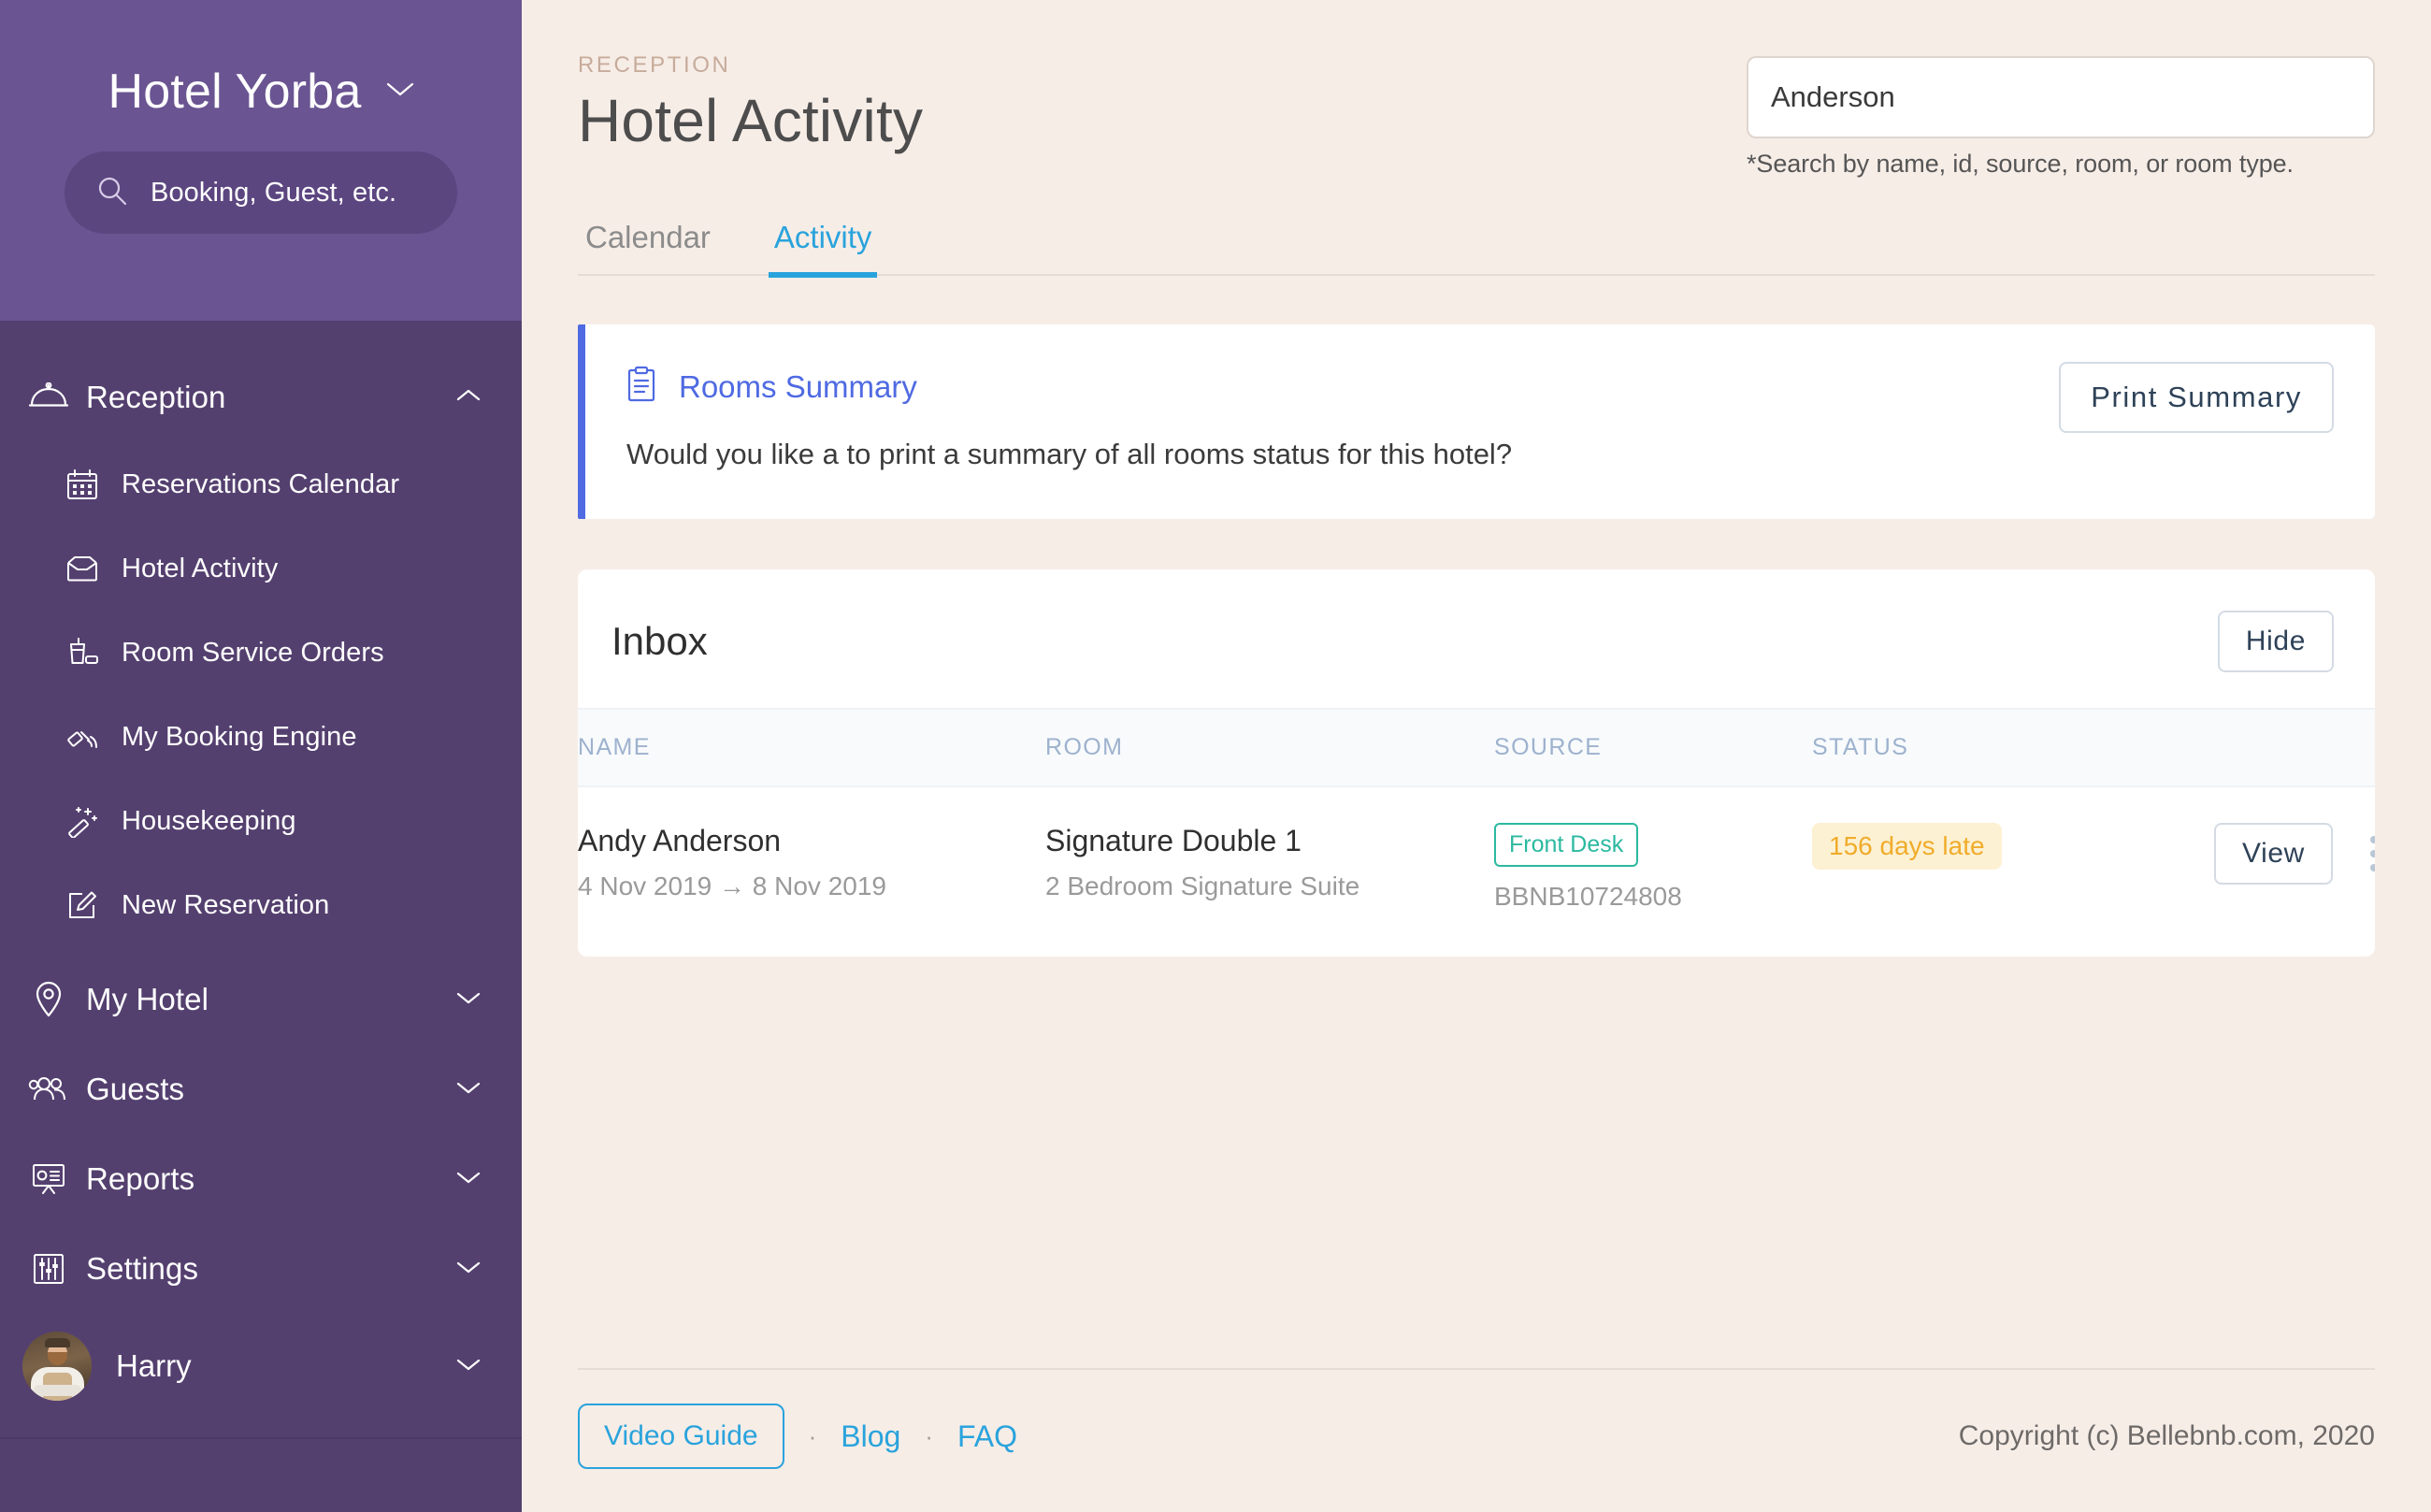 This screenshot has height=1512, width=2431. Describe the element at coordinates (261, 737) in the screenshot. I see `sidebar-item-my-booking-engine: My Booking Engine` at that location.